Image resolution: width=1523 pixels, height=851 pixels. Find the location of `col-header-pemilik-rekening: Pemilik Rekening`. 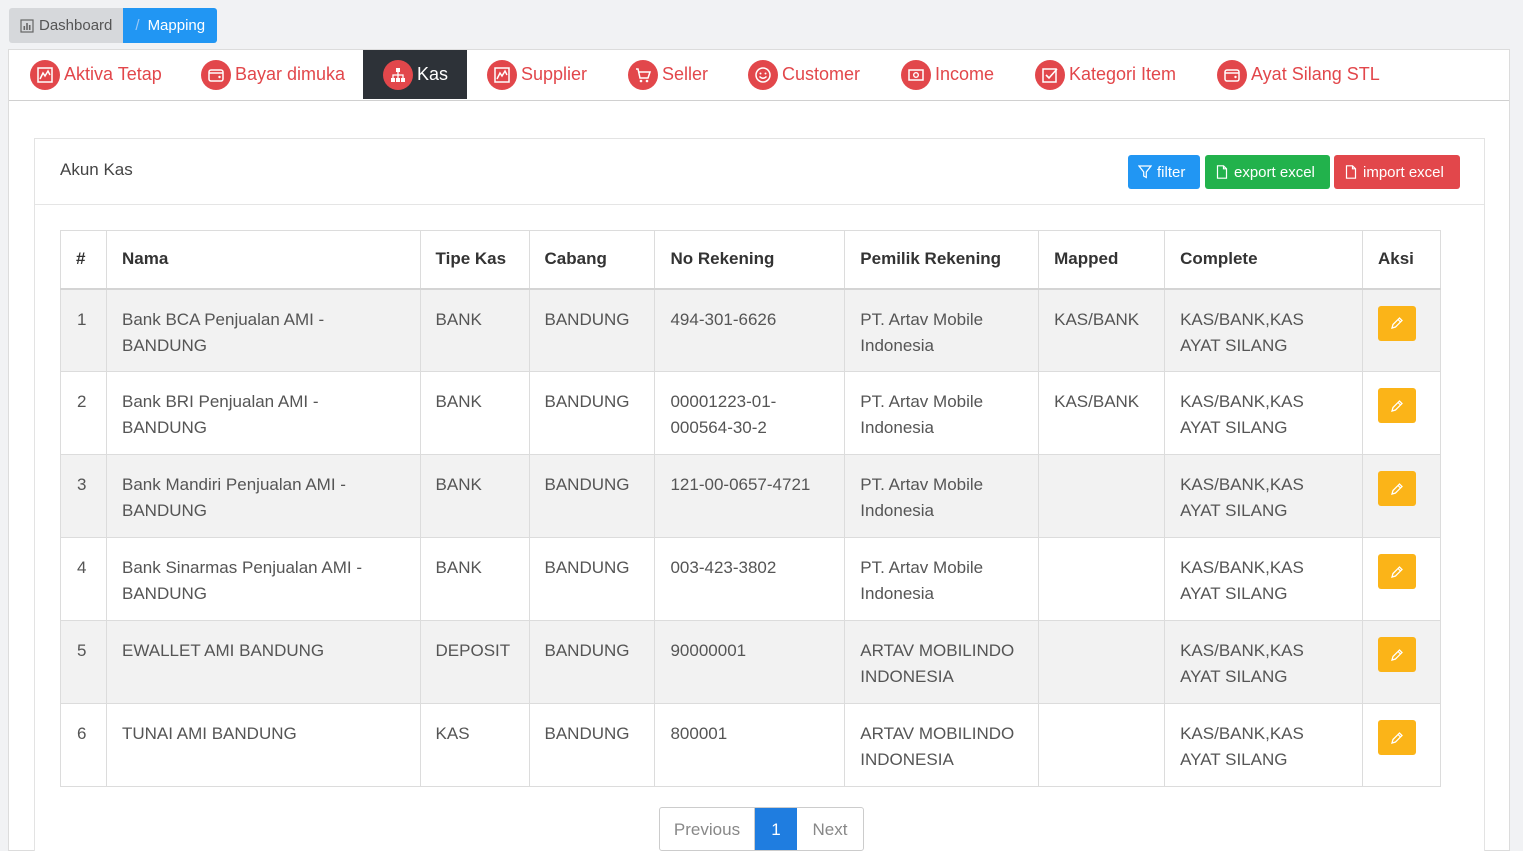

col-header-pemilik-rekening: Pemilik Rekening is located at coordinates (942, 260).